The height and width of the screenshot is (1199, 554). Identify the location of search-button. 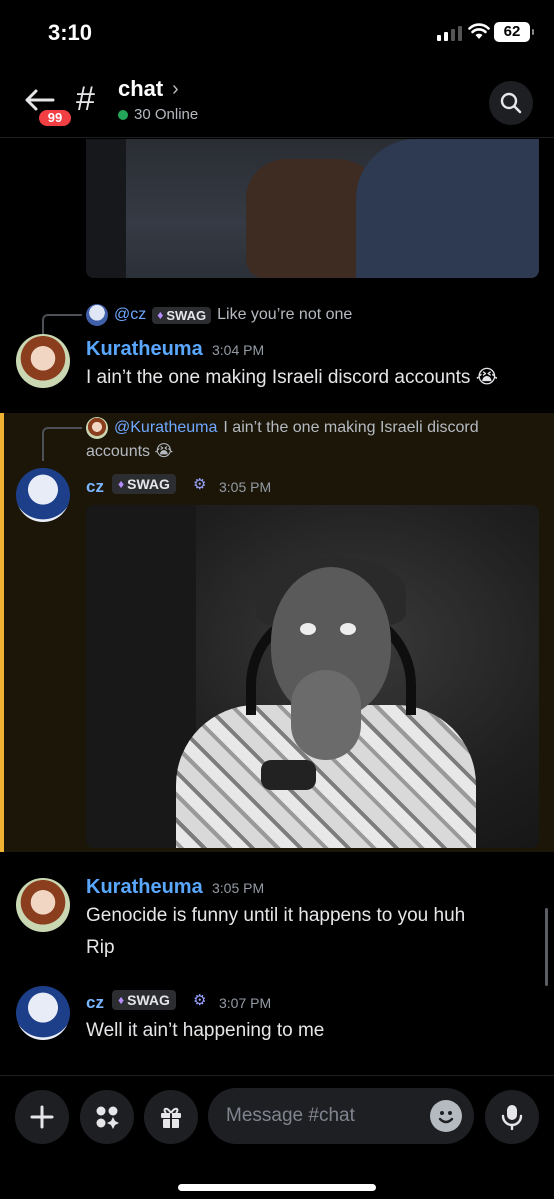
(511, 103).